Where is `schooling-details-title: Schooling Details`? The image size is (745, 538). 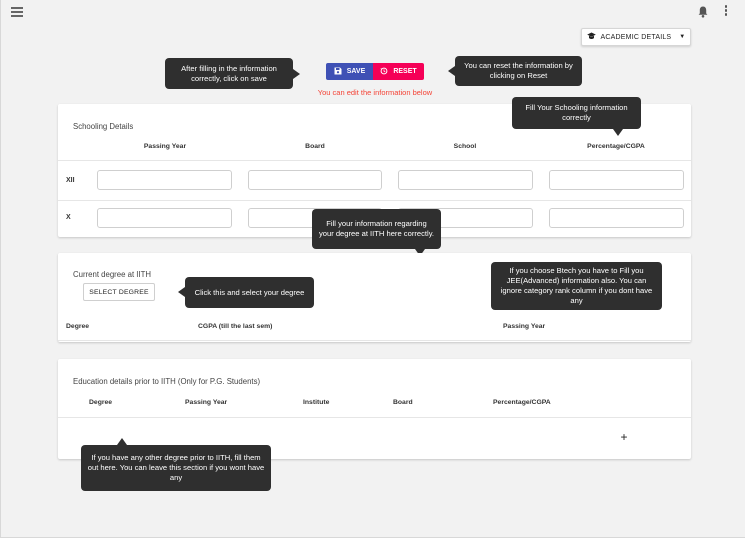
schooling-details-title: Schooling Details is located at coordinates (103, 126).